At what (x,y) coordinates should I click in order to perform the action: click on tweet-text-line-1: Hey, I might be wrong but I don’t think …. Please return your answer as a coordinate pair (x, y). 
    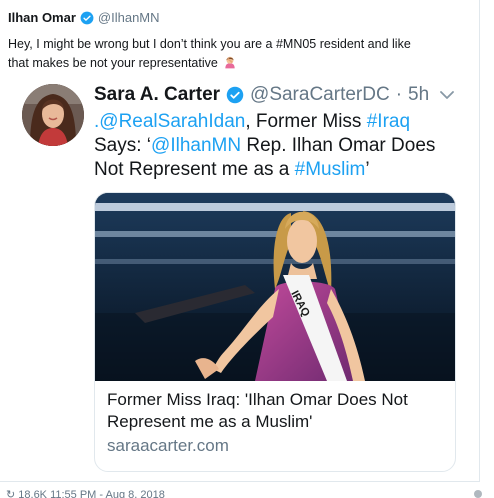
    Looking at the image, I should click on (209, 44).